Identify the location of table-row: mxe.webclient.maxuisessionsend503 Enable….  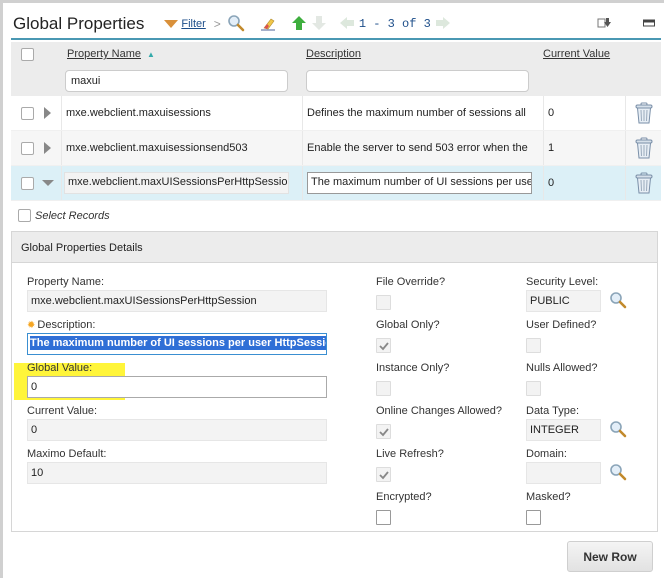
(336, 148).